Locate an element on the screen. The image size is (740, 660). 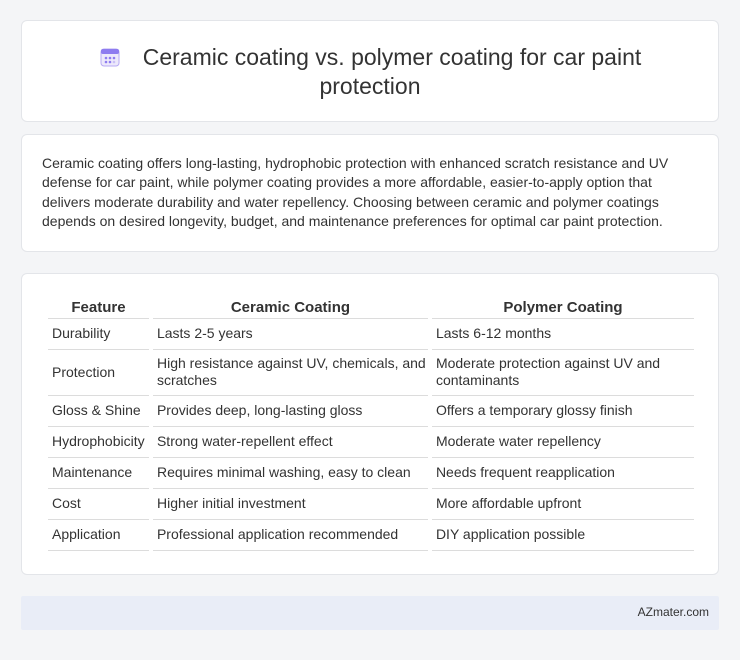
polymer-cell: Offers a temporary glossy finish is located at coordinates (562, 411).